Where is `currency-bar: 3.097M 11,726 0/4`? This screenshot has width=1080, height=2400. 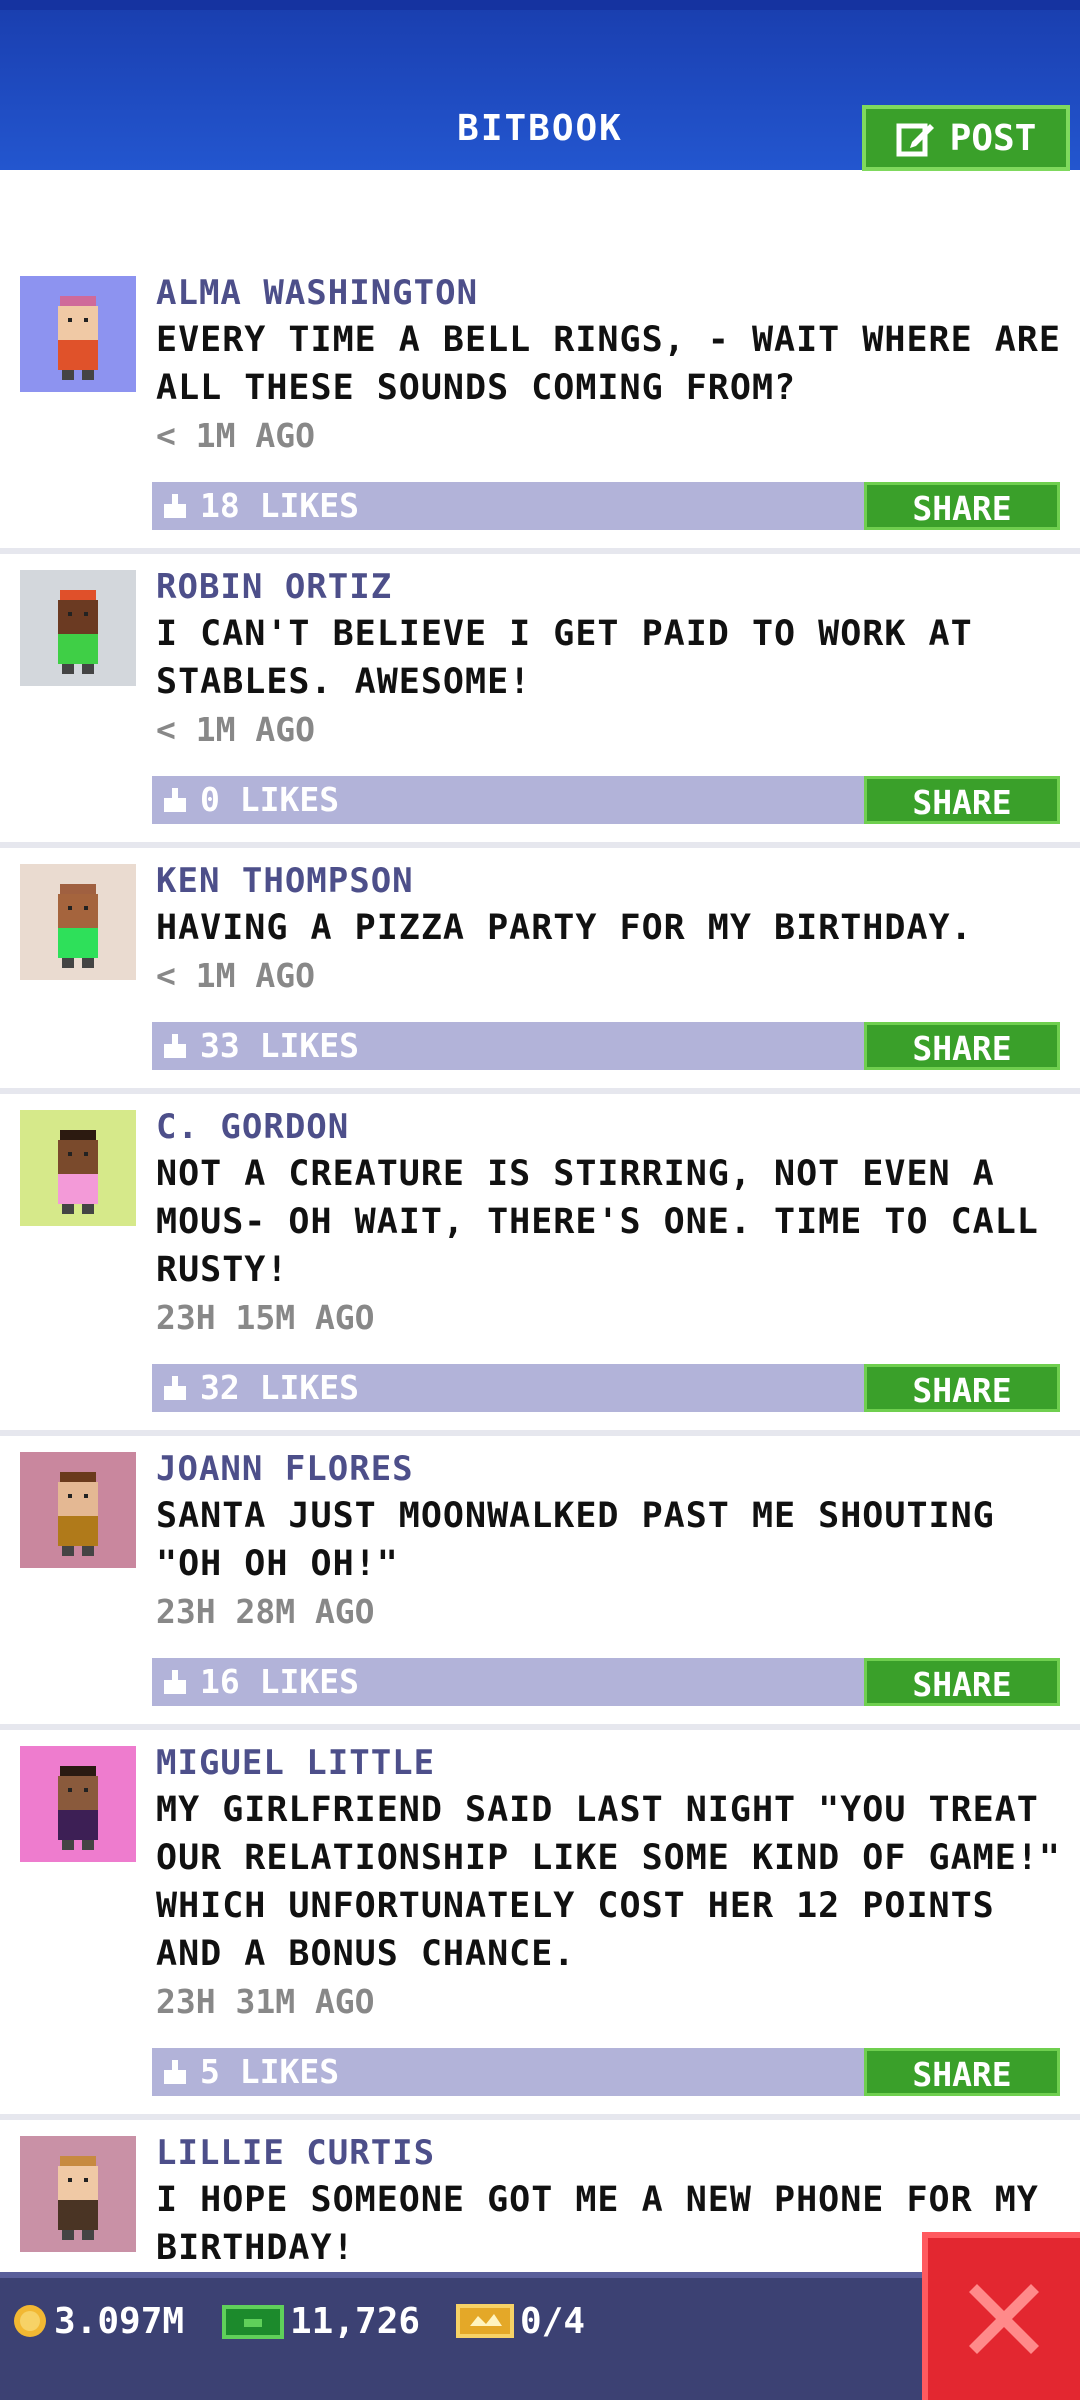
currency-bar: 3.097M 11,726 0/4 is located at coordinates (540, 2336).